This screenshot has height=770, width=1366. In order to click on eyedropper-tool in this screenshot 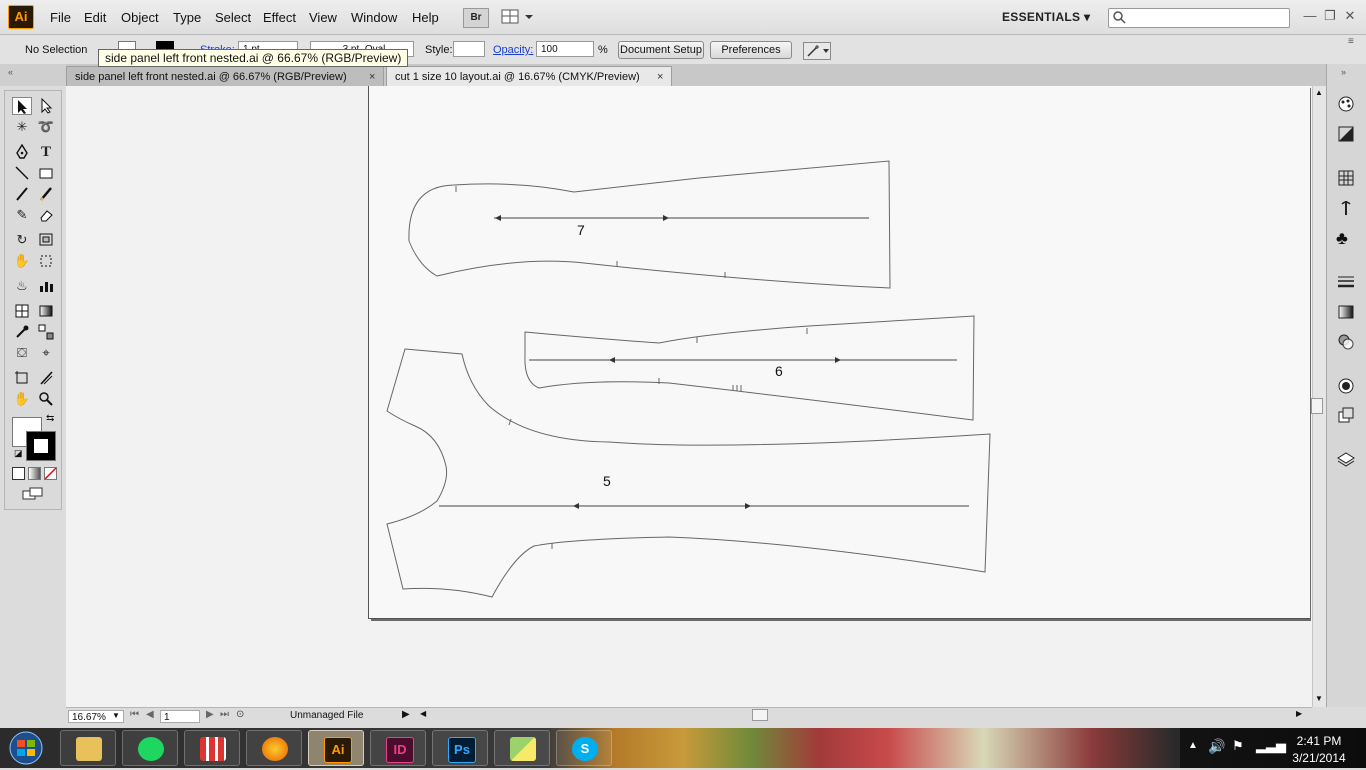, I will do `click(22, 332)`.